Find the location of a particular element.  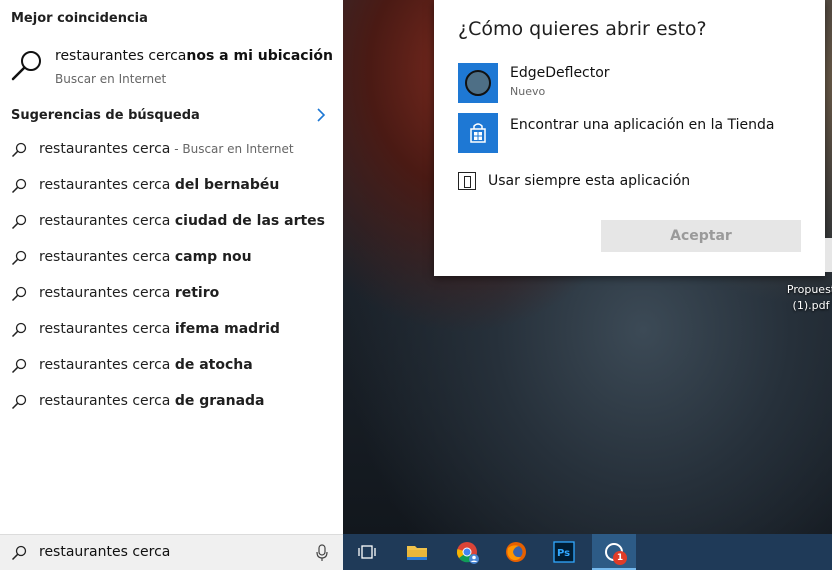

svg-text: Ps is located at coordinates (563, 553).